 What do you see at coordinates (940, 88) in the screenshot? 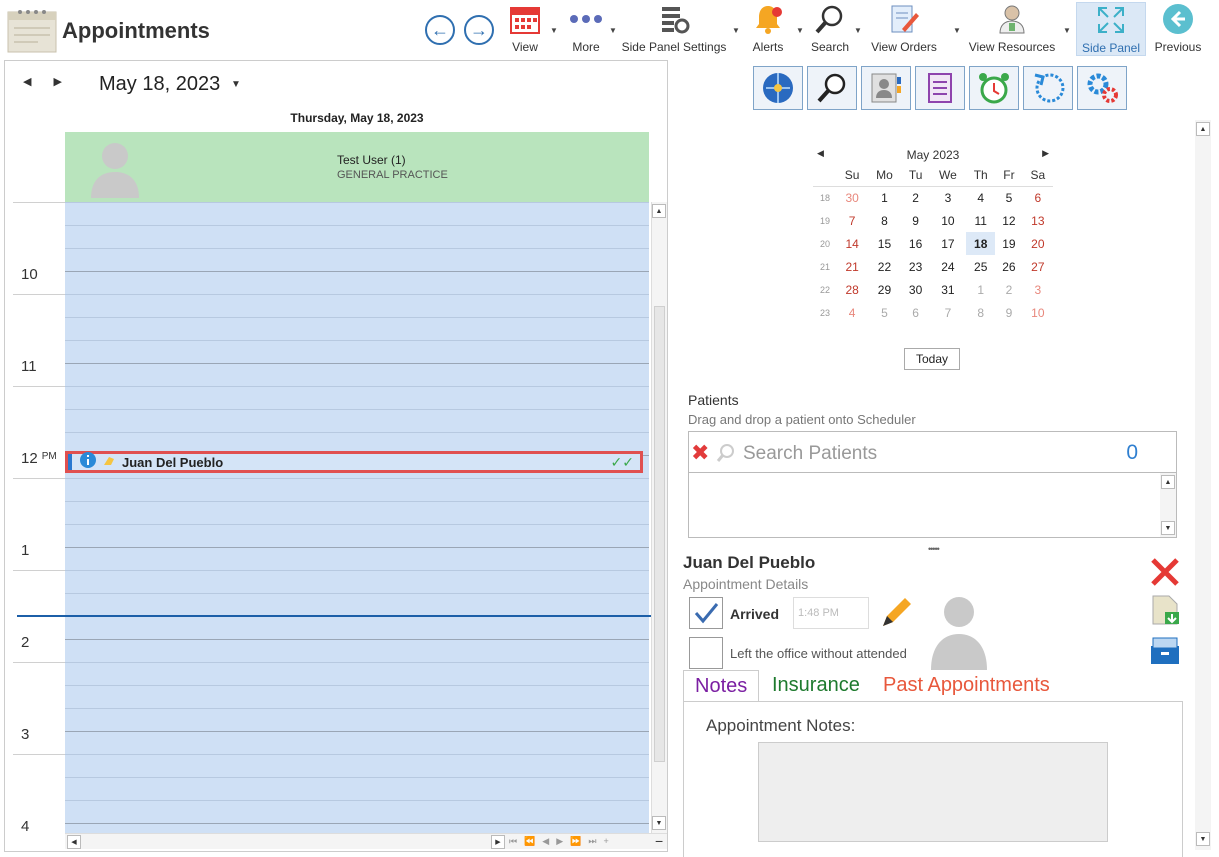
I see `checklist-tool-button` at bounding box center [940, 88].